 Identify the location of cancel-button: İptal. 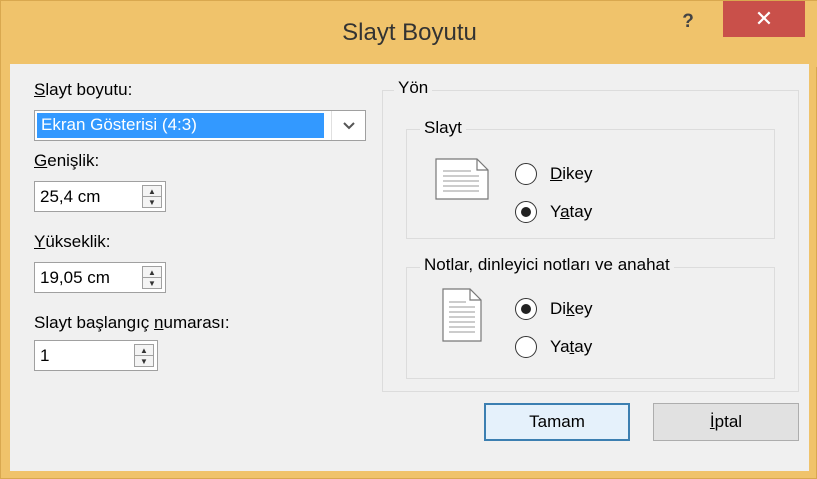
(726, 422).